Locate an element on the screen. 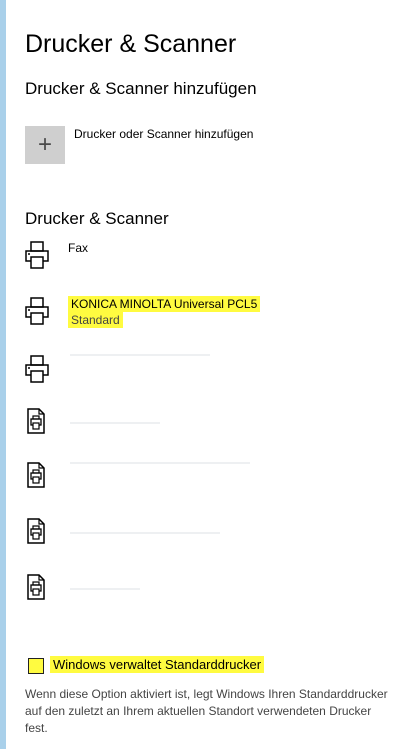  add-section-title: Drucker & Scanner hinzufügen is located at coordinates (141, 88).